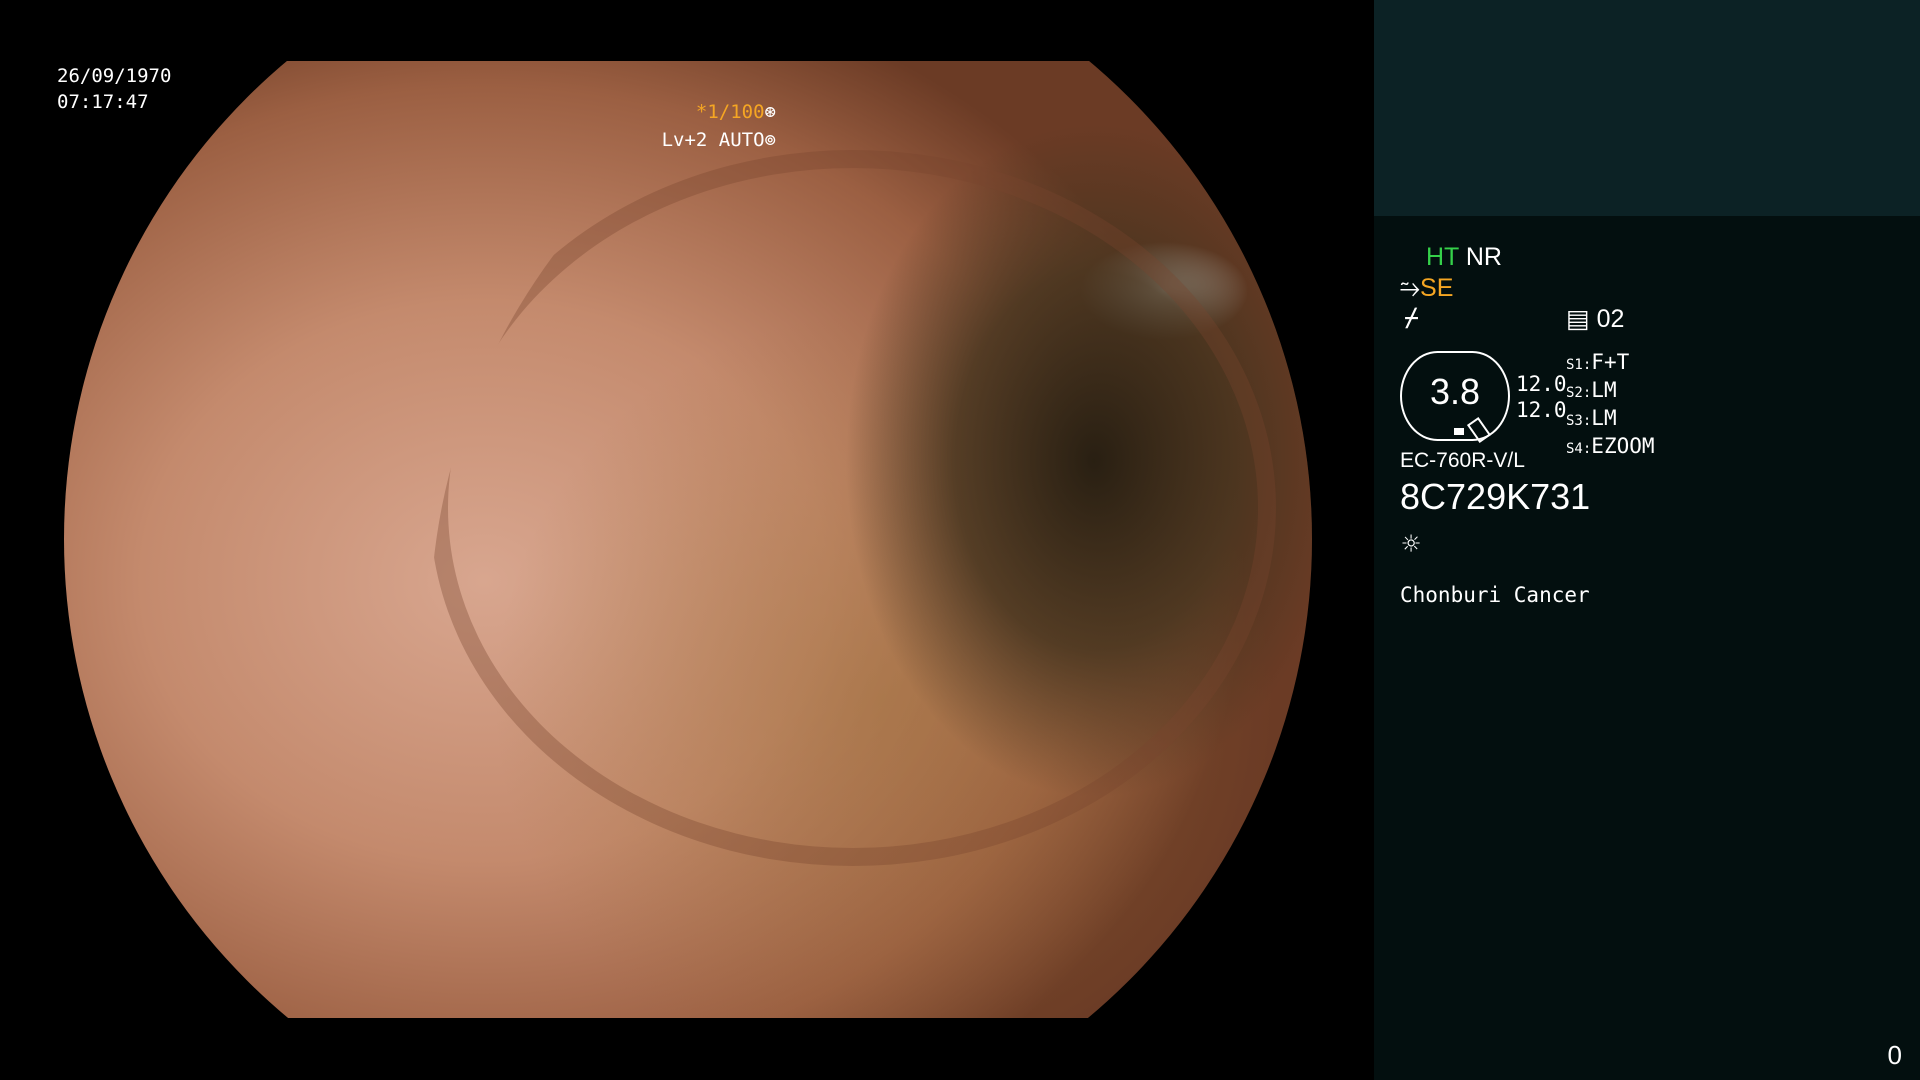 The height and width of the screenshot is (1080, 1920). I want to click on structure-enhance-icon: ⥲, so click(1410, 288).